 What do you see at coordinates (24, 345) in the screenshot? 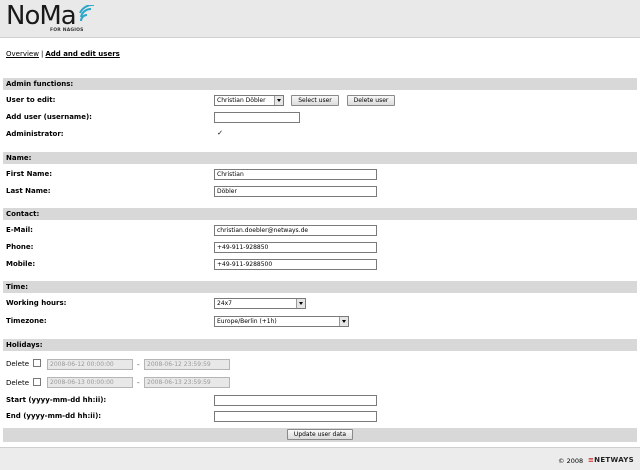
I see `section-heading: Holidays:` at bounding box center [24, 345].